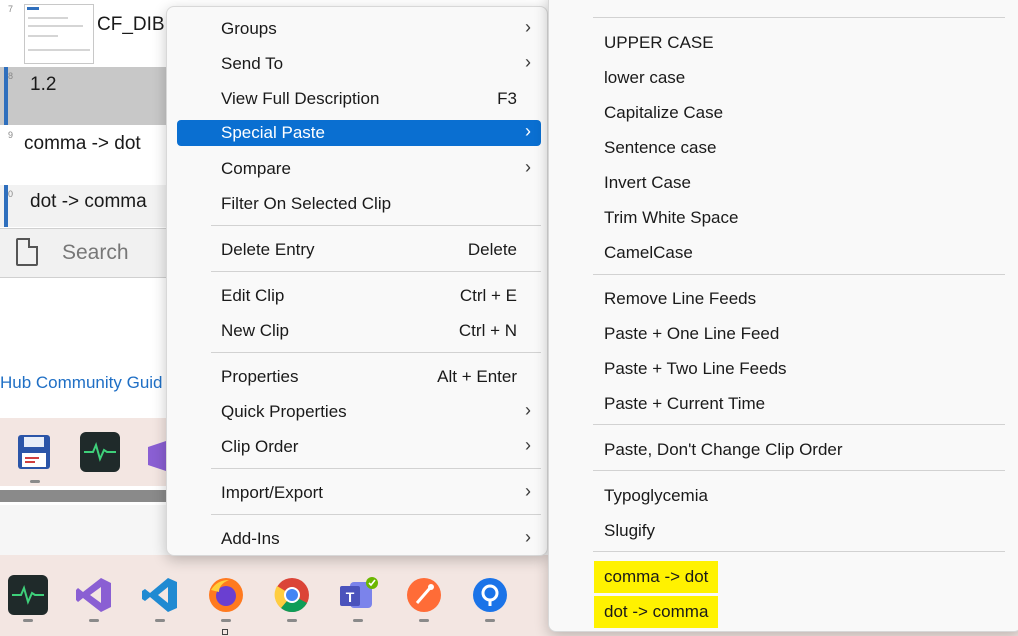 This screenshot has width=1018, height=636. What do you see at coordinates (659, 42) in the screenshot?
I see `submenu-item-label: UPPER CASE` at bounding box center [659, 42].